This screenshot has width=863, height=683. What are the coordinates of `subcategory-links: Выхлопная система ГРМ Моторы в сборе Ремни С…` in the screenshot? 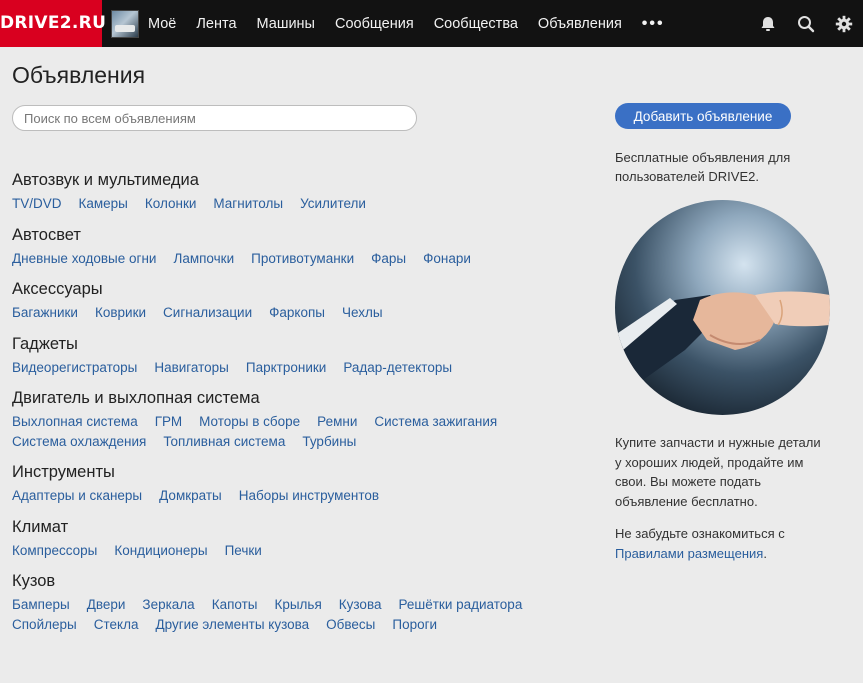 It's located at (302, 431).